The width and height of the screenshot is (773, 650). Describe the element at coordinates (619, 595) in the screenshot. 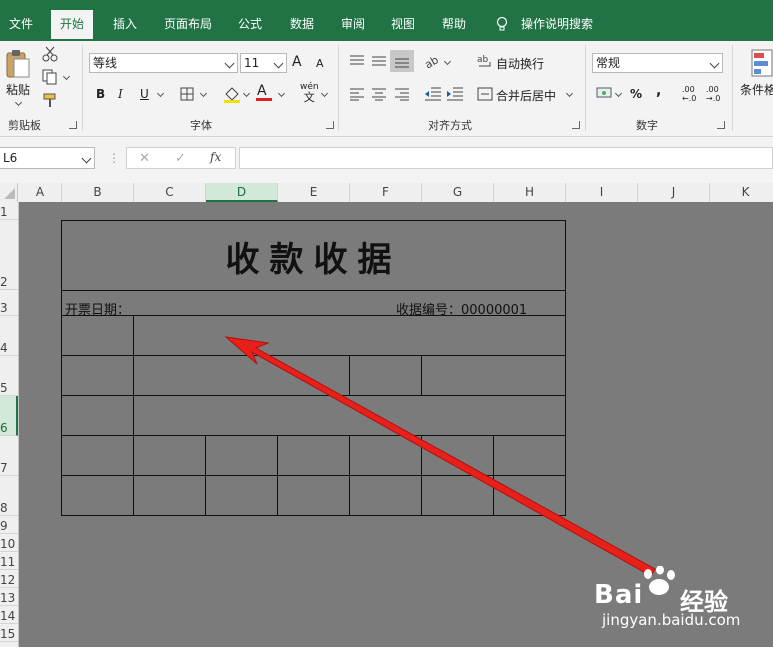

I see `watermark-brand: Bai` at that location.